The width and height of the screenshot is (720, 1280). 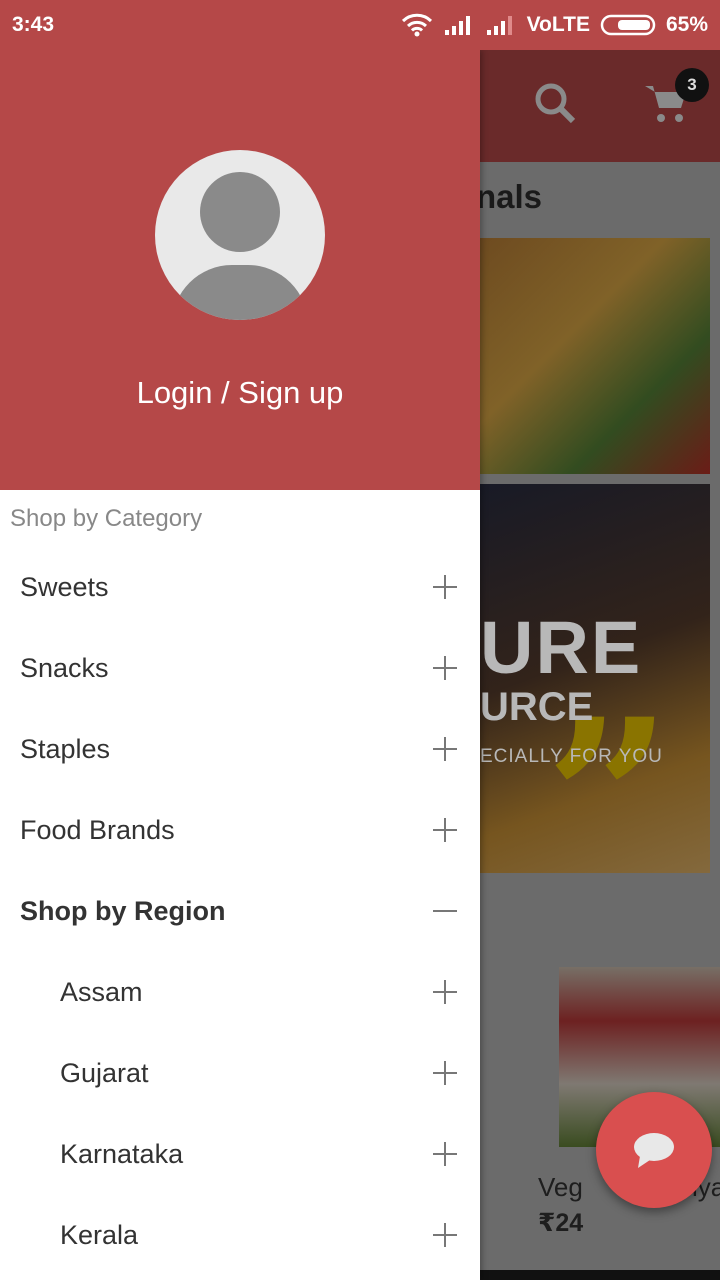 What do you see at coordinates (240, 587) in the screenshot?
I see `drawer-item-sweets: Sweets` at bounding box center [240, 587].